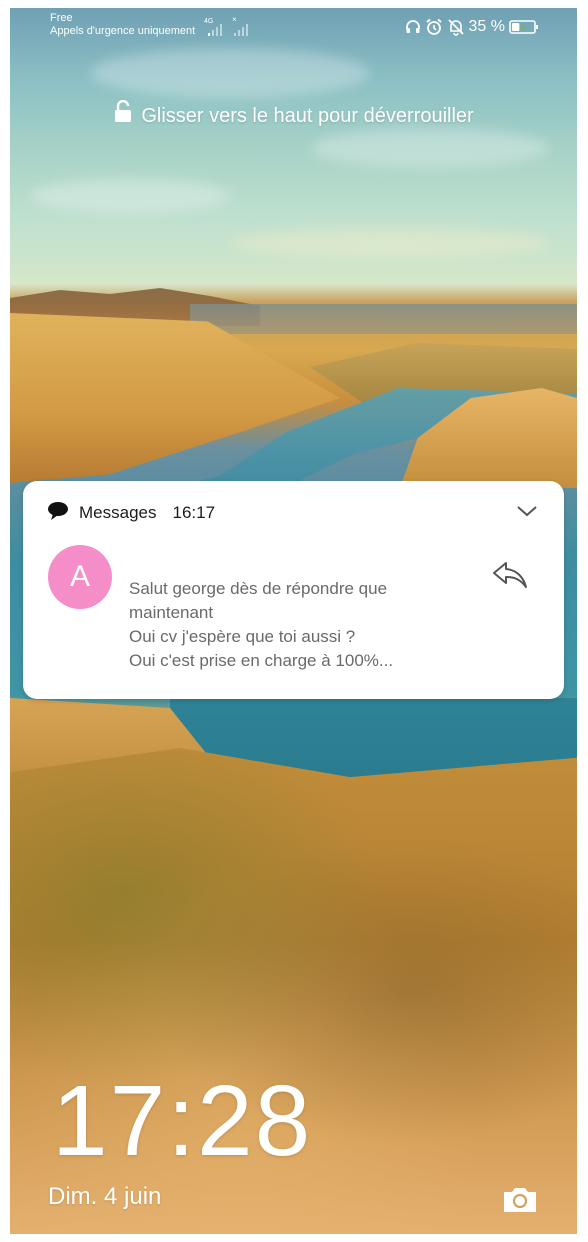  I want to click on far-hills, so click(383, 319).